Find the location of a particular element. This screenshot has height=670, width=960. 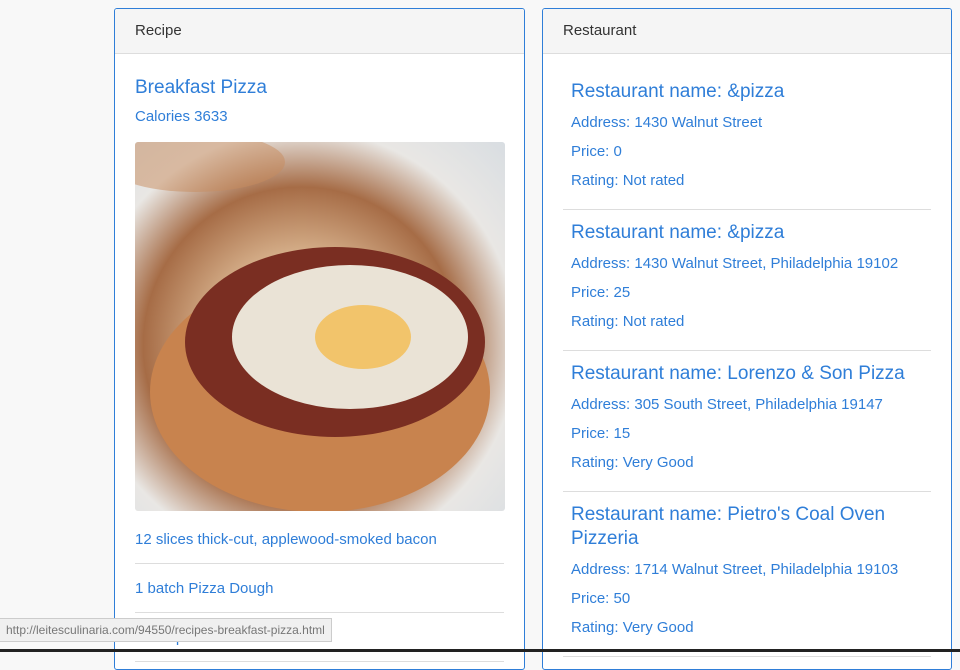

recipe-calories: Calories 3633 is located at coordinates (319, 117).